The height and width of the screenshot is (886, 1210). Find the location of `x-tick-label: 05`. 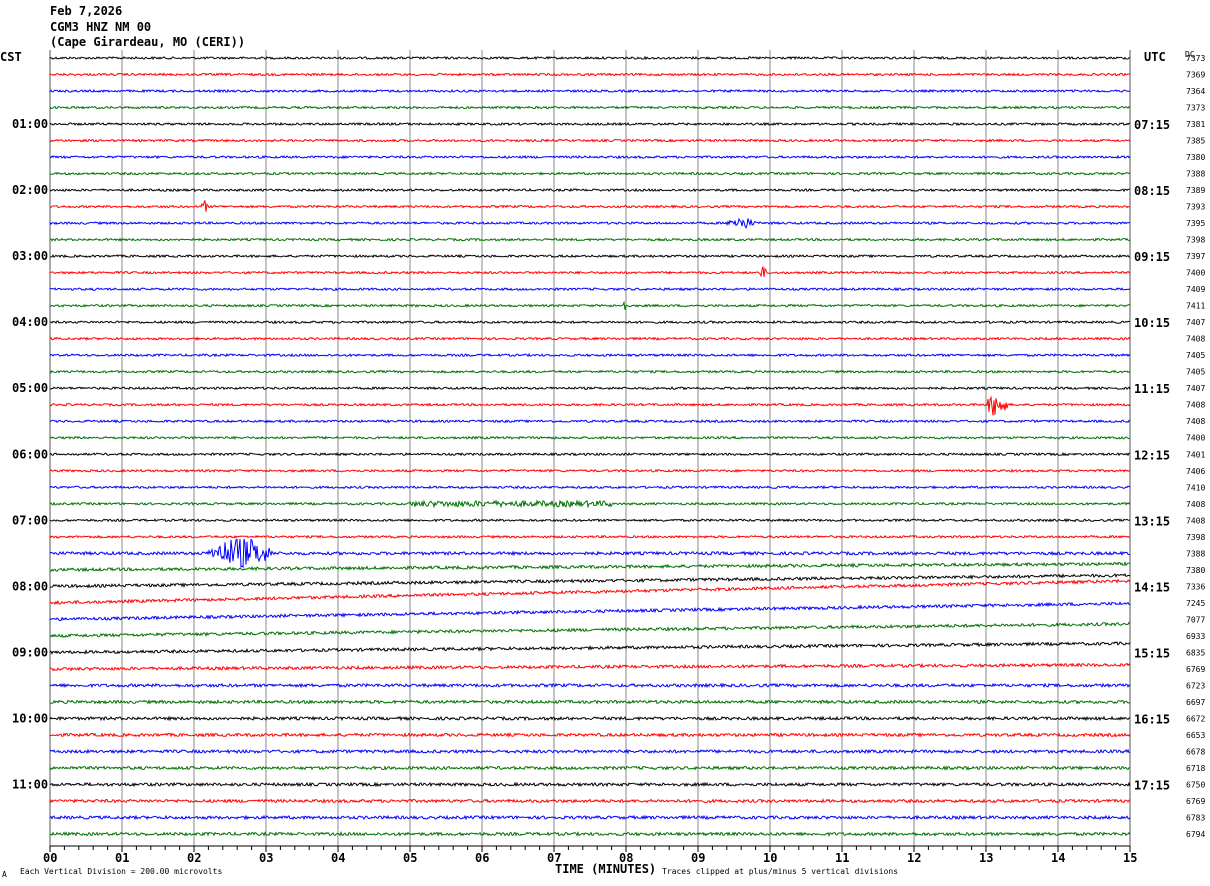

x-tick-label: 05 is located at coordinates (410, 858).